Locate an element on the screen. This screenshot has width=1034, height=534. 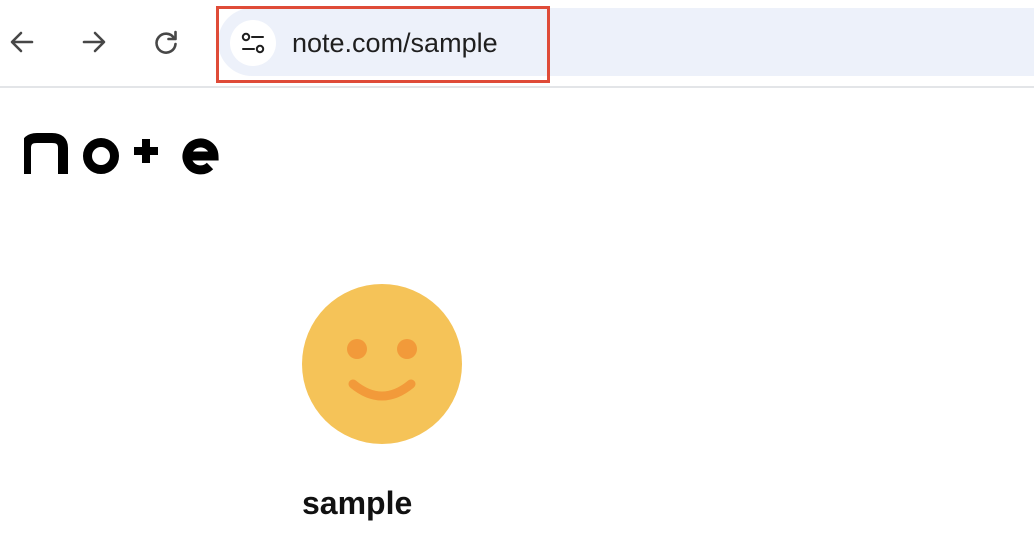
arrow-left-icon is located at coordinates (22, 42).